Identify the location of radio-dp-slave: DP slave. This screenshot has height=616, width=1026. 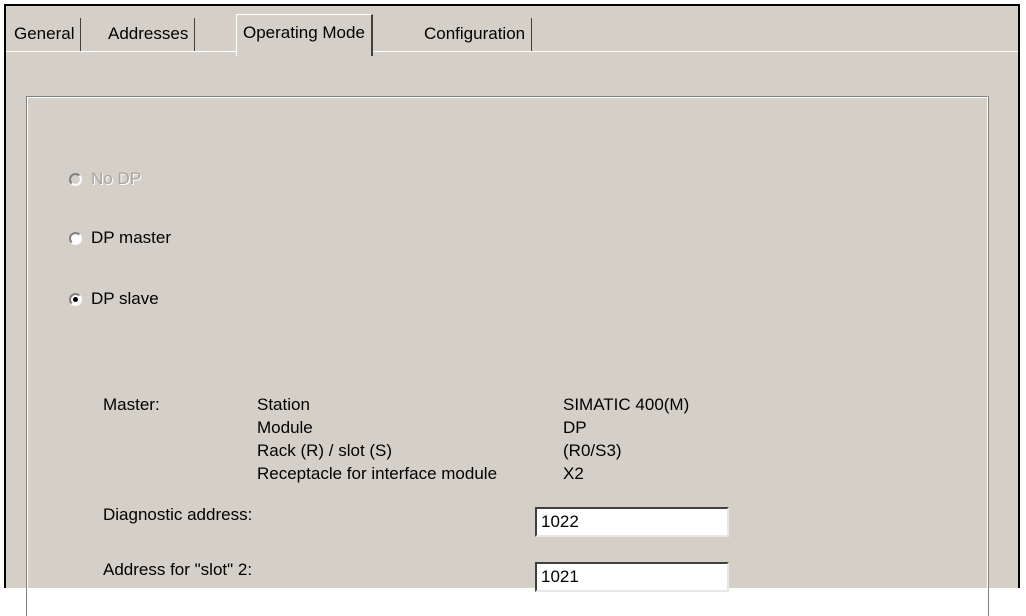
(114, 299).